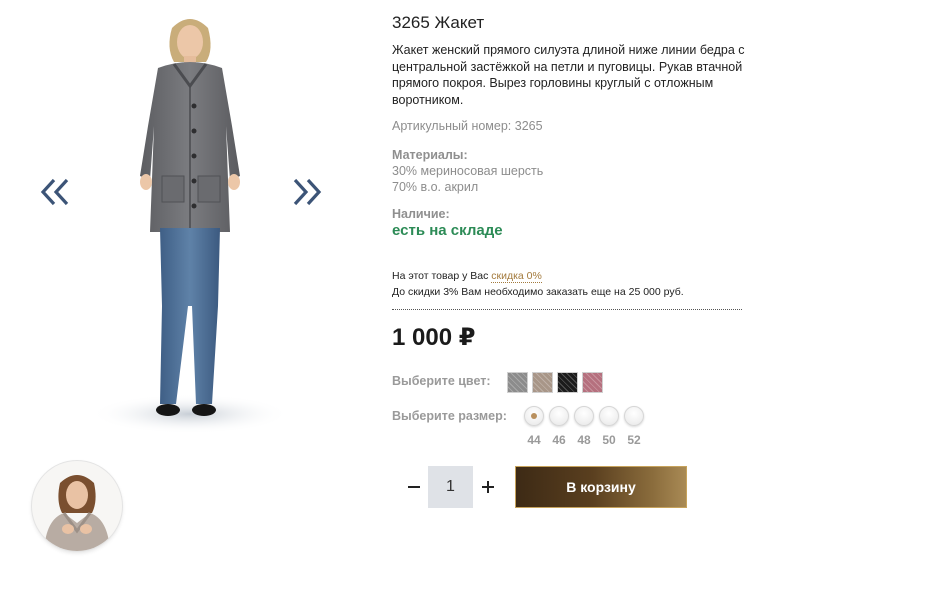  Describe the element at coordinates (467, 126) in the screenshot. I see `article-number: Артикульный номер: 3265` at that location.